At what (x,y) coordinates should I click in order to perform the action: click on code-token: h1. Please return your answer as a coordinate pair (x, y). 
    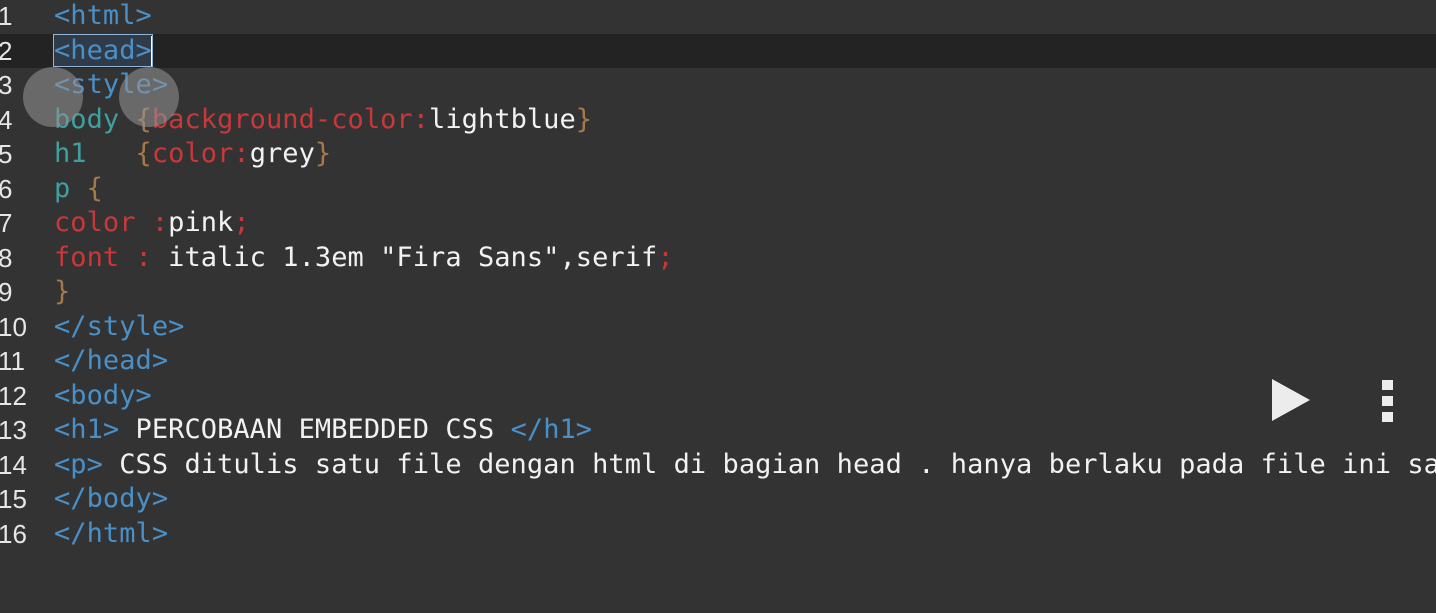
    Looking at the image, I should click on (95, 153).